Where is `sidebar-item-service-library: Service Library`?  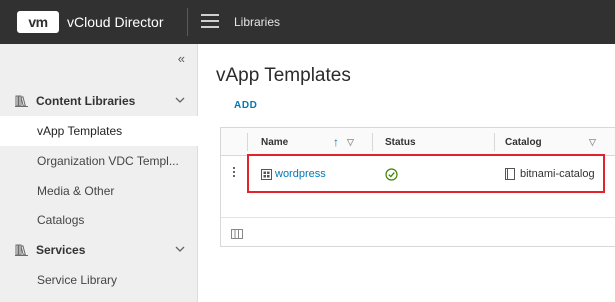
sidebar-item-service-library: Service Library is located at coordinates (99, 280).